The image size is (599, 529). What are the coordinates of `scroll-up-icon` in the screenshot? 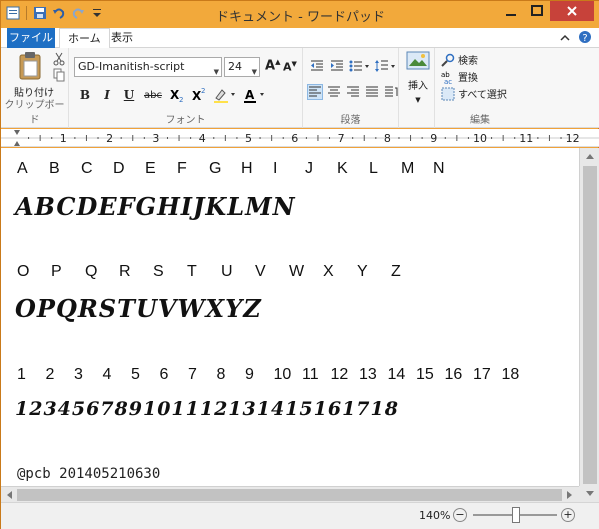 It's located at (590, 156).